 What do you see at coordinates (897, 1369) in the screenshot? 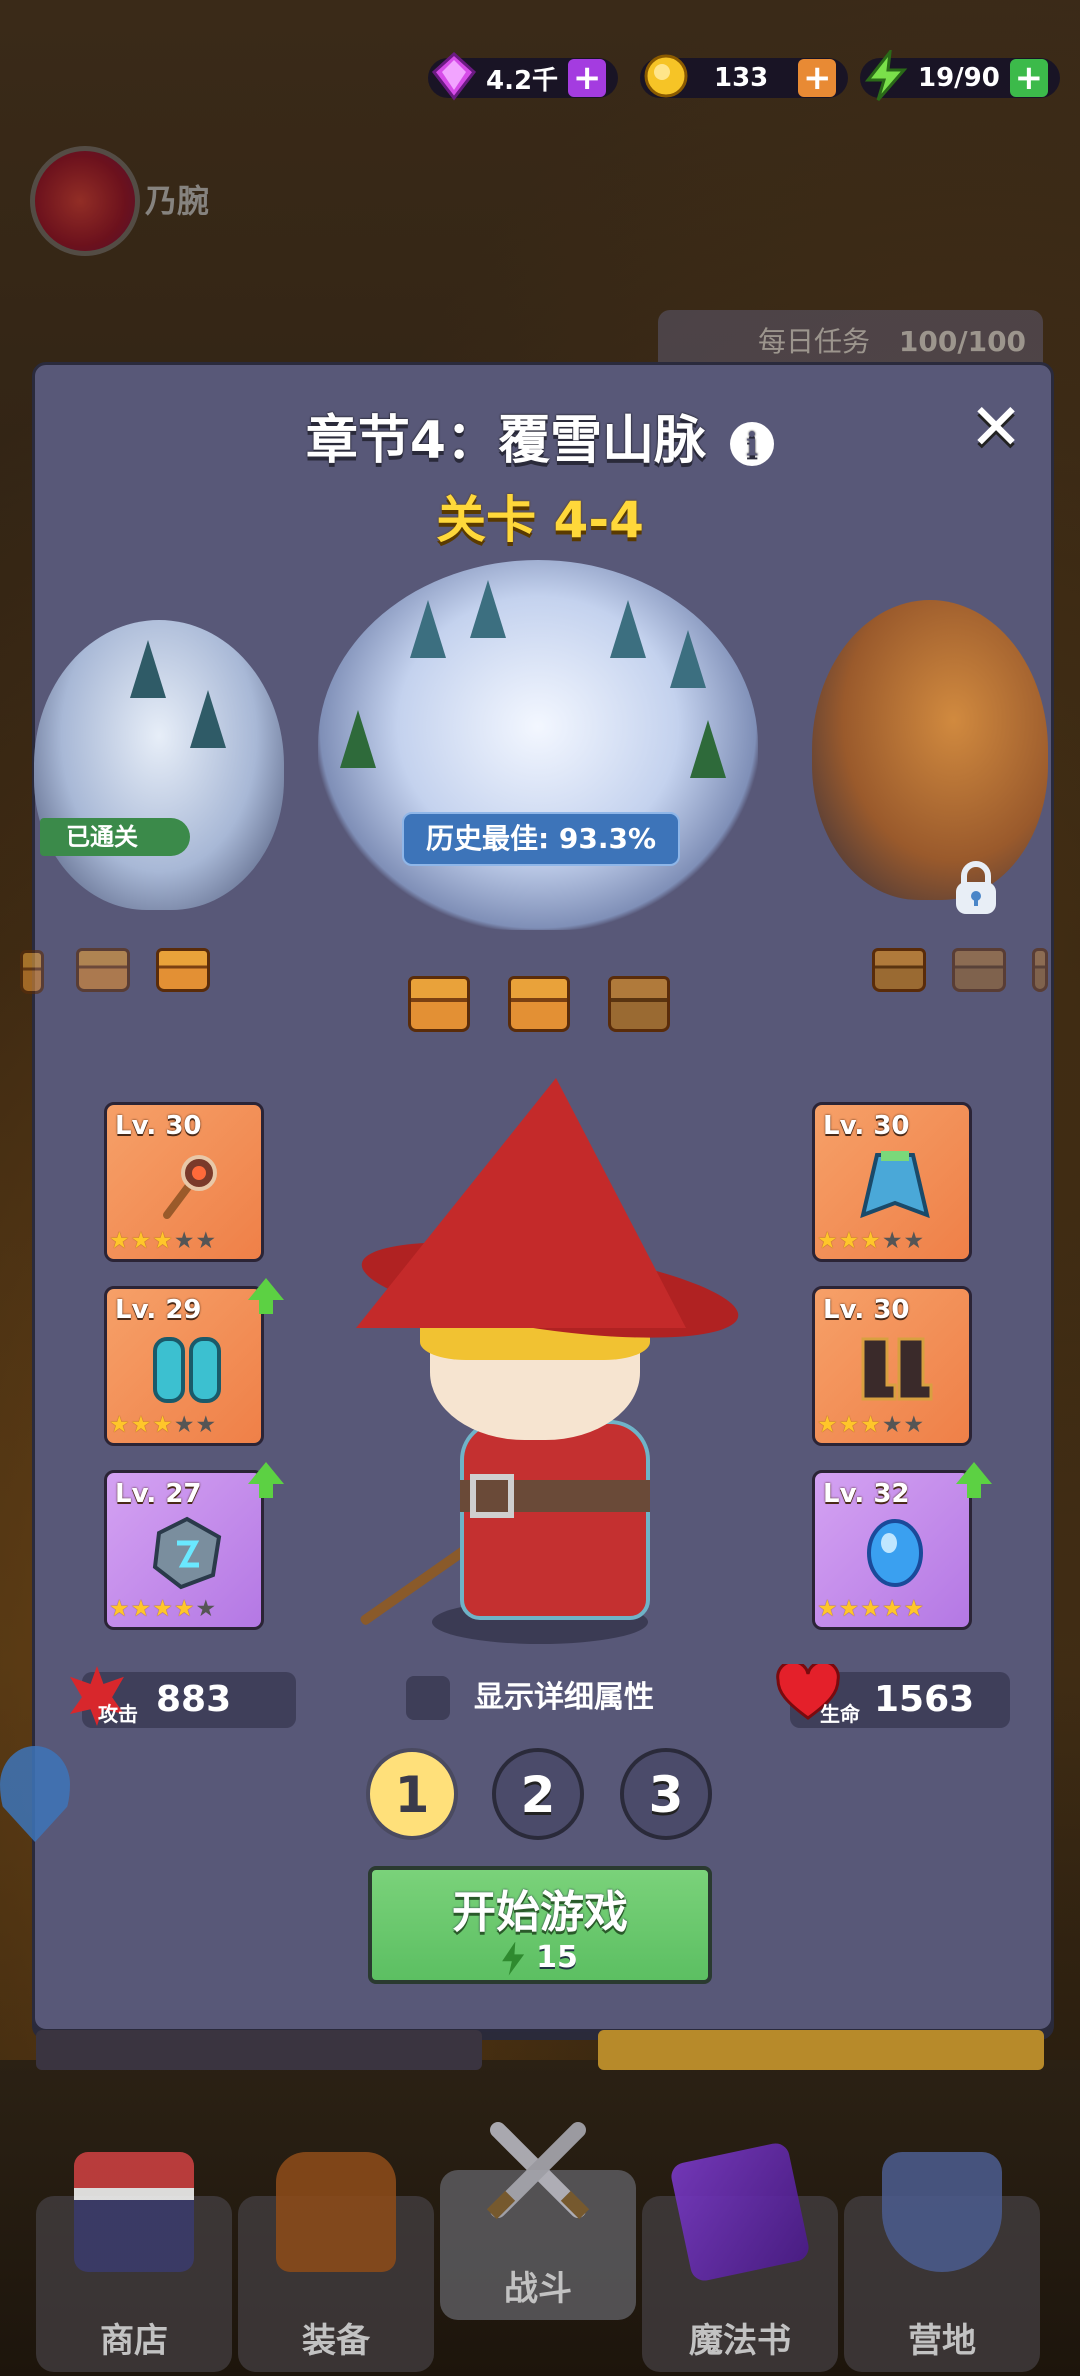
I see `boots-icon` at bounding box center [897, 1369].